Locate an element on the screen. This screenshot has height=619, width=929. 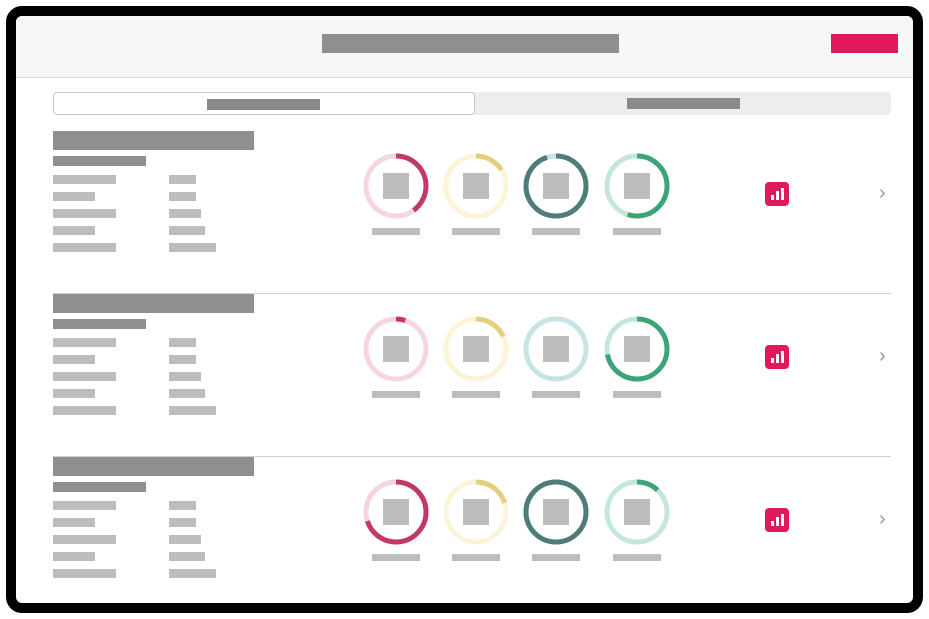
page-title-placeholder is located at coordinates (470, 43).